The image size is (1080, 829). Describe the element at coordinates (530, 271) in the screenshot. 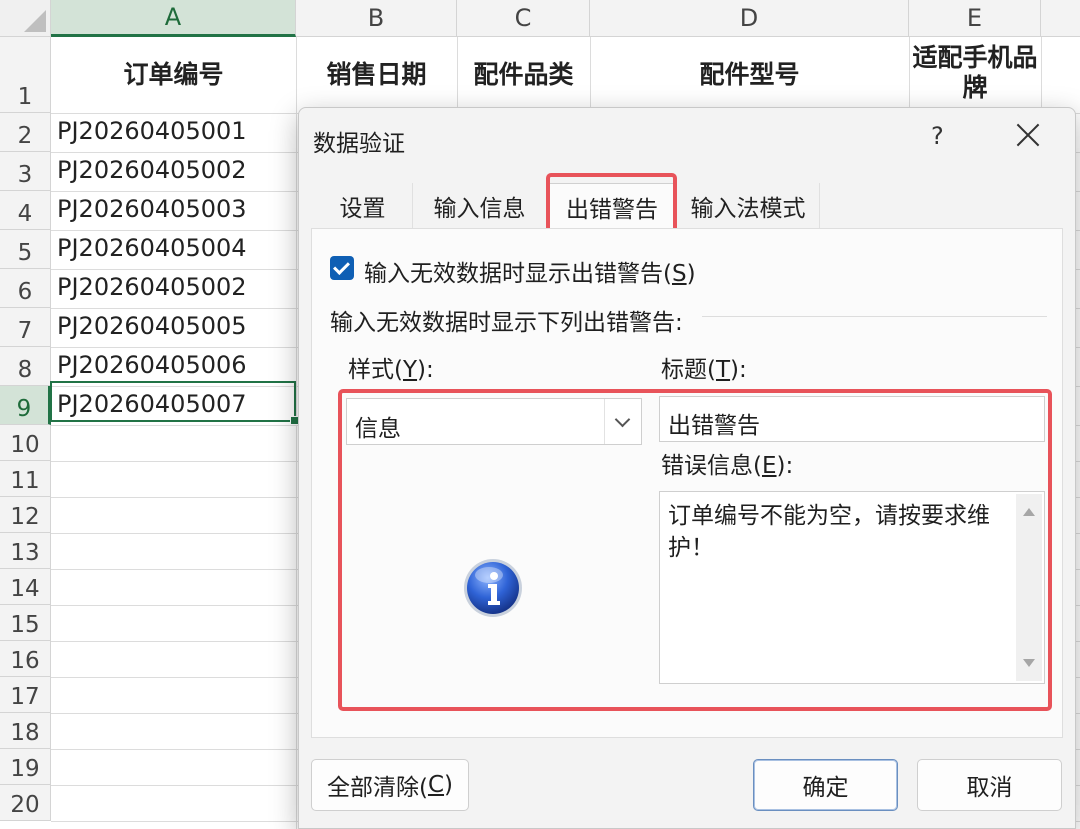

I see `show-error-checkbox-label: 输入无效数据时显示出错警告(S)` at that location.